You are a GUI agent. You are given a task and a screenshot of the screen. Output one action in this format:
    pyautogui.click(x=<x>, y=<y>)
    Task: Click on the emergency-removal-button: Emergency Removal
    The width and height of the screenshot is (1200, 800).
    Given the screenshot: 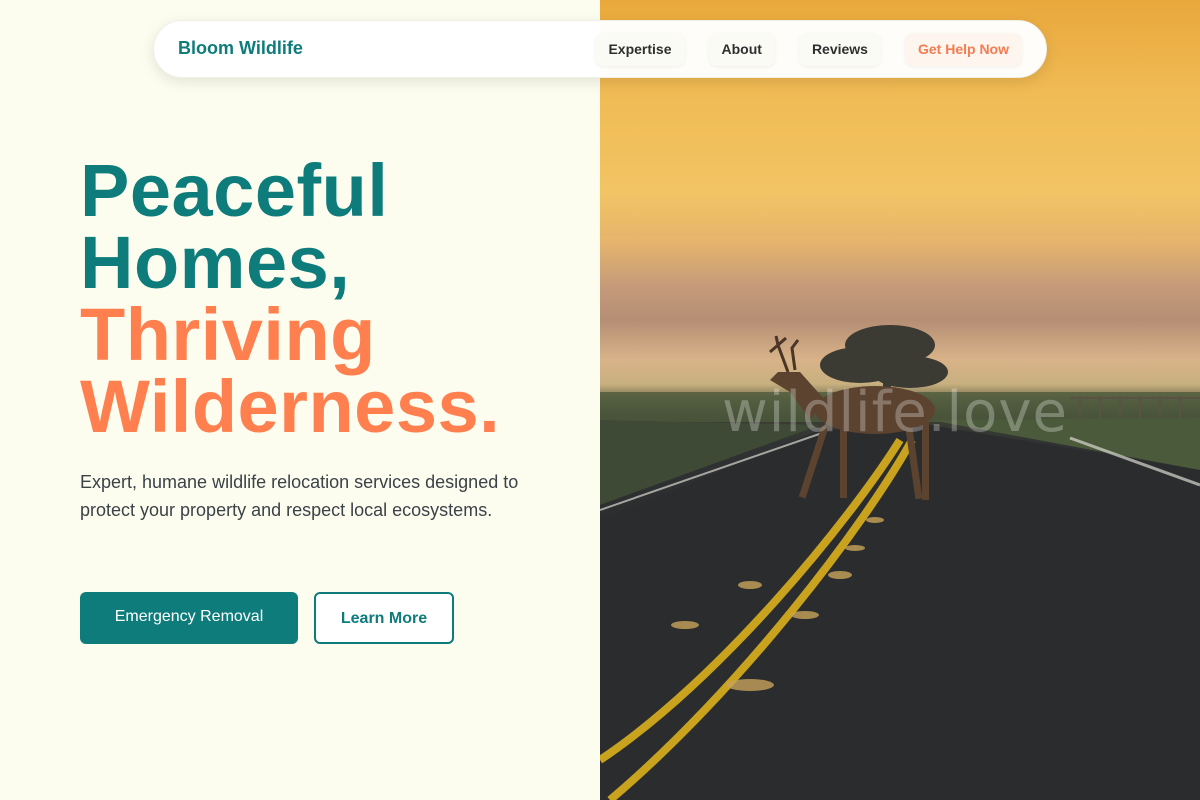 What is the action you would take?
    pyautogui.click(x=189, y=618)
    